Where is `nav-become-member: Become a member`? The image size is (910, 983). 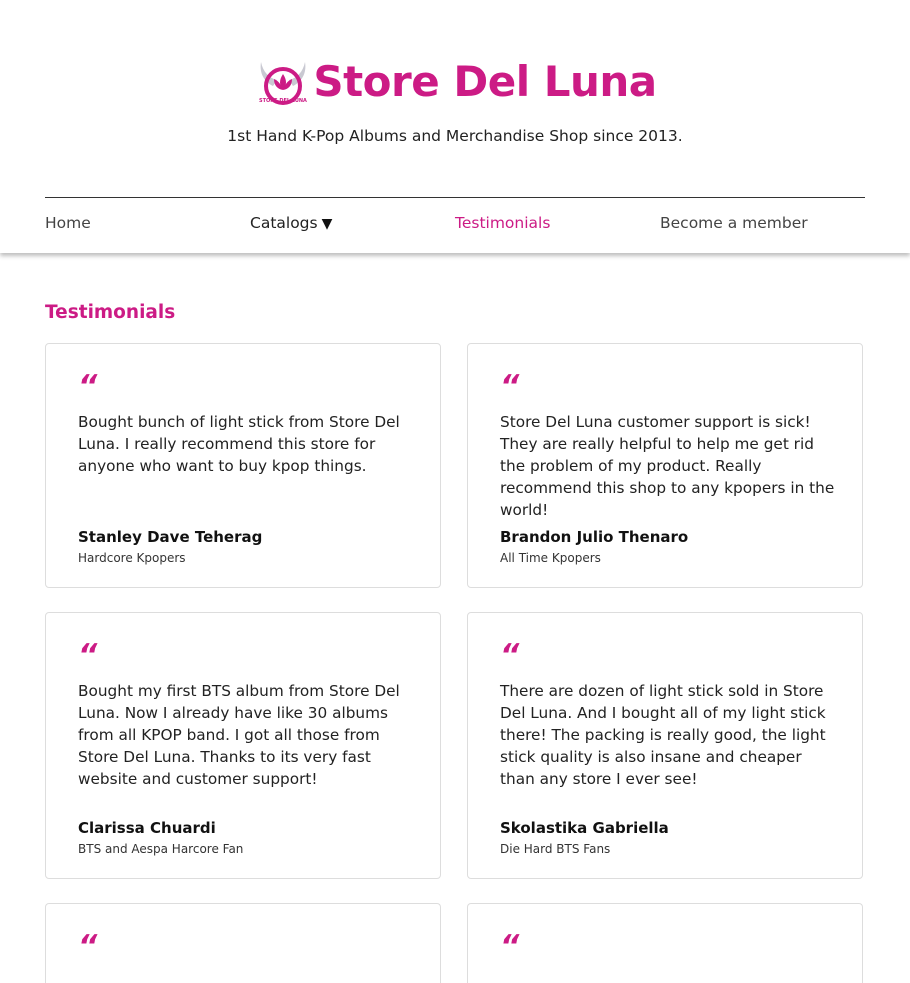
nav-become-member: Become a member is located at coordinates (734, 223).